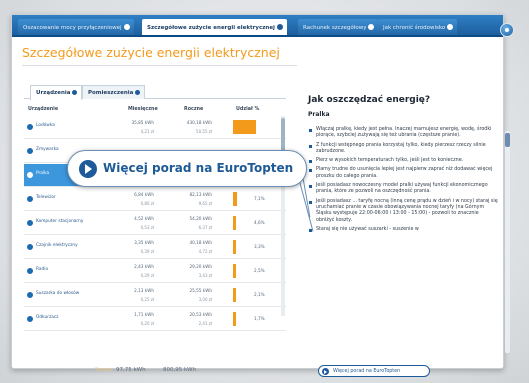 This screenshot has height=383, width=529. I want to click on monthly-value: 6,84 kWh, so click(144, 194).